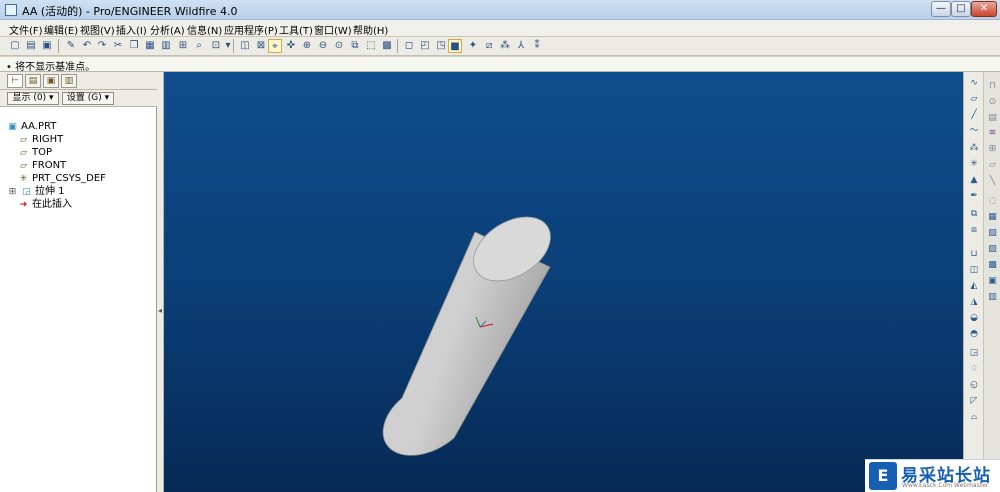 Image resolution: width=1000 pixels, height=492 pixels. Describe the element at coordinates (974, 131) in the screenshot. I see `datum-curve-tool-icon: 〜` at that location.